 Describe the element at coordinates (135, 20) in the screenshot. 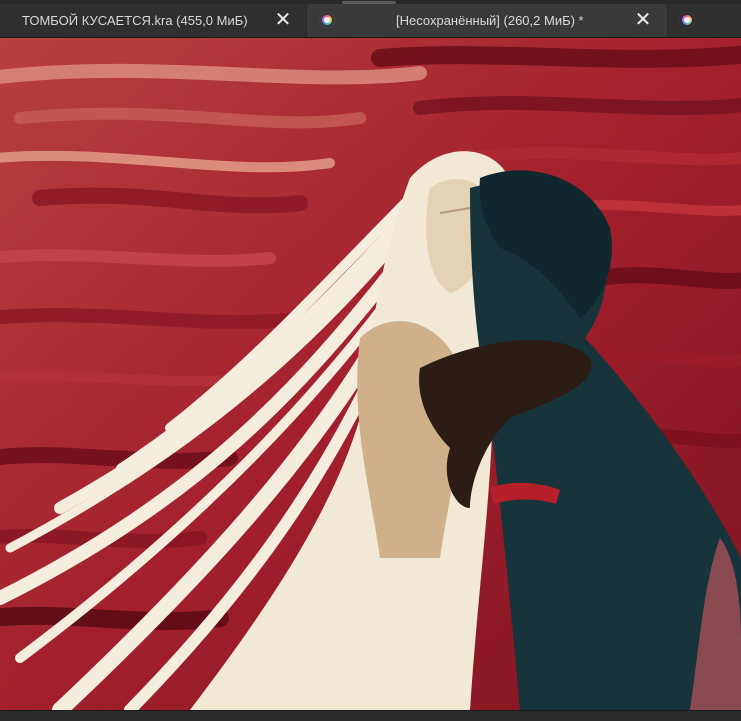

I see `tab-title: ТОМБОЙ КУСАЕТСЯ.kra (455,0 МиБ)` at that location.